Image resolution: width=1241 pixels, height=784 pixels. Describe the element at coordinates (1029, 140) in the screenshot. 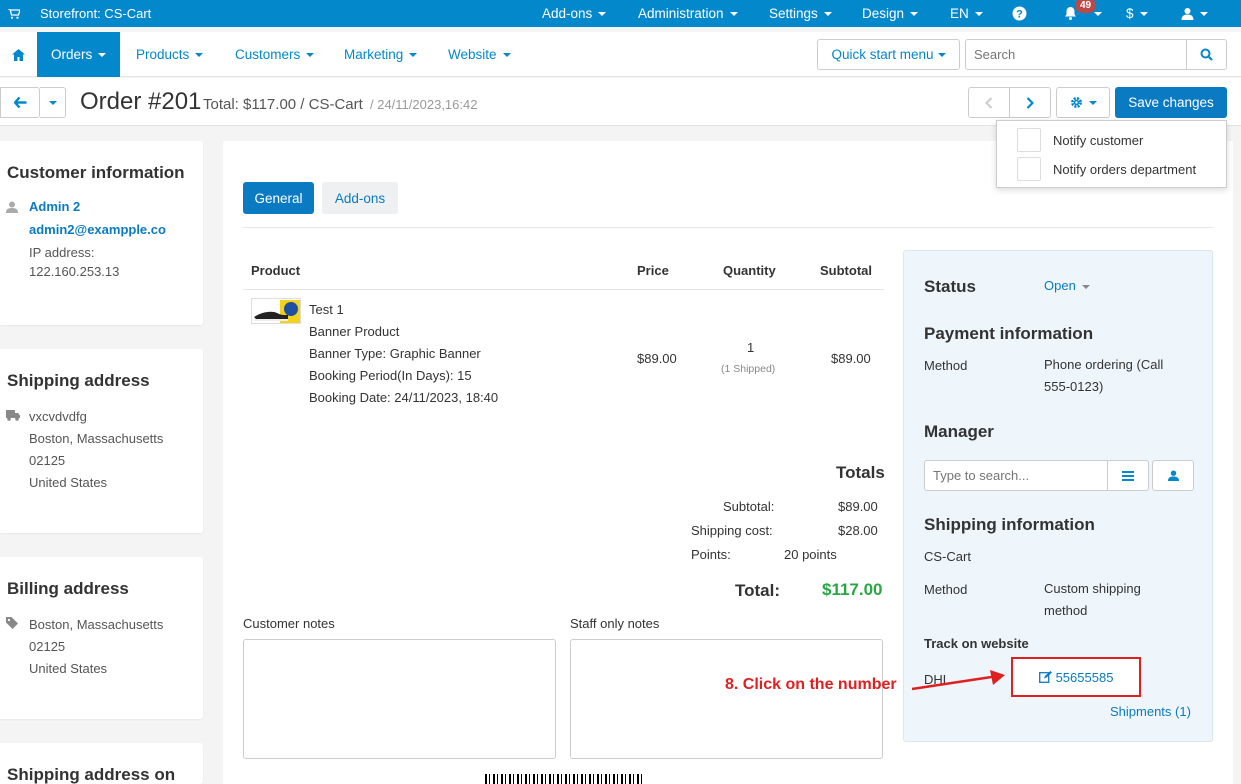

I see `notify-customer-checkbox` at that location.